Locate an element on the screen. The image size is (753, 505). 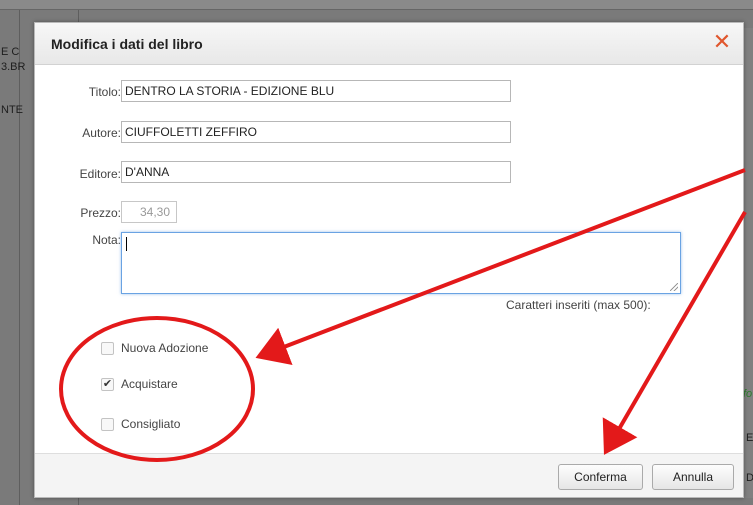
resize-grip-icon is located at coordinates (674, 287).